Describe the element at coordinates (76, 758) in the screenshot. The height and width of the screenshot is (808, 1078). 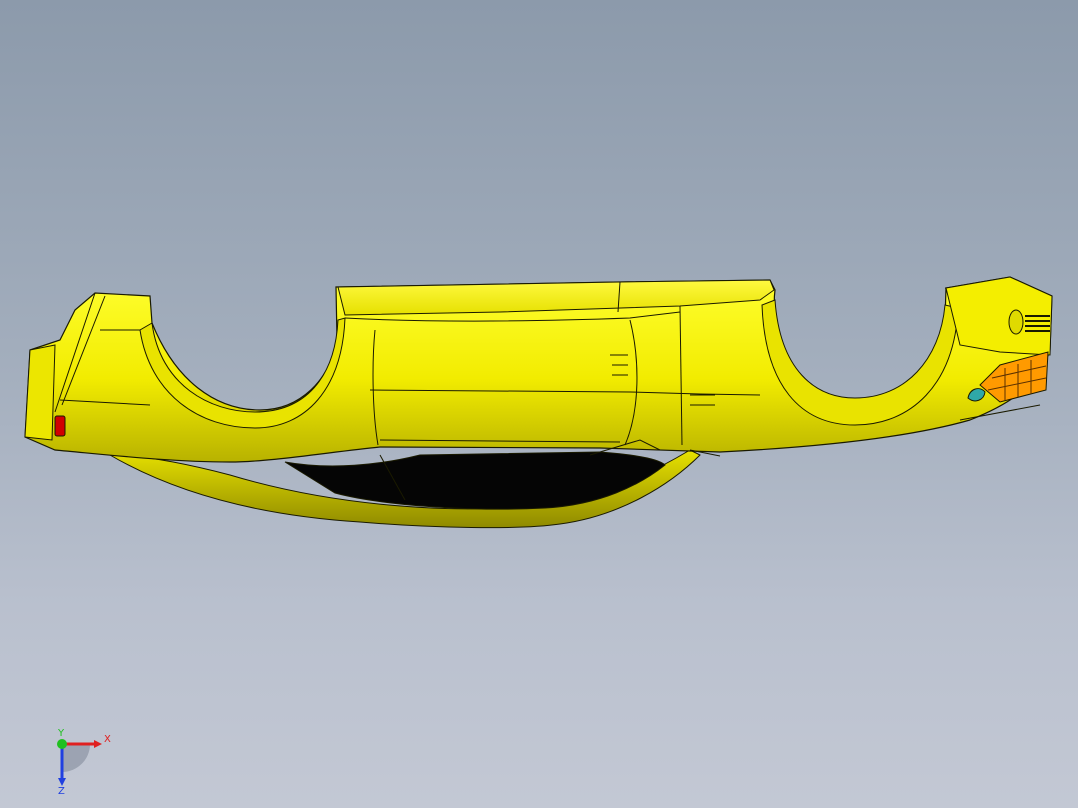
I see `triad-shadow` at that location.